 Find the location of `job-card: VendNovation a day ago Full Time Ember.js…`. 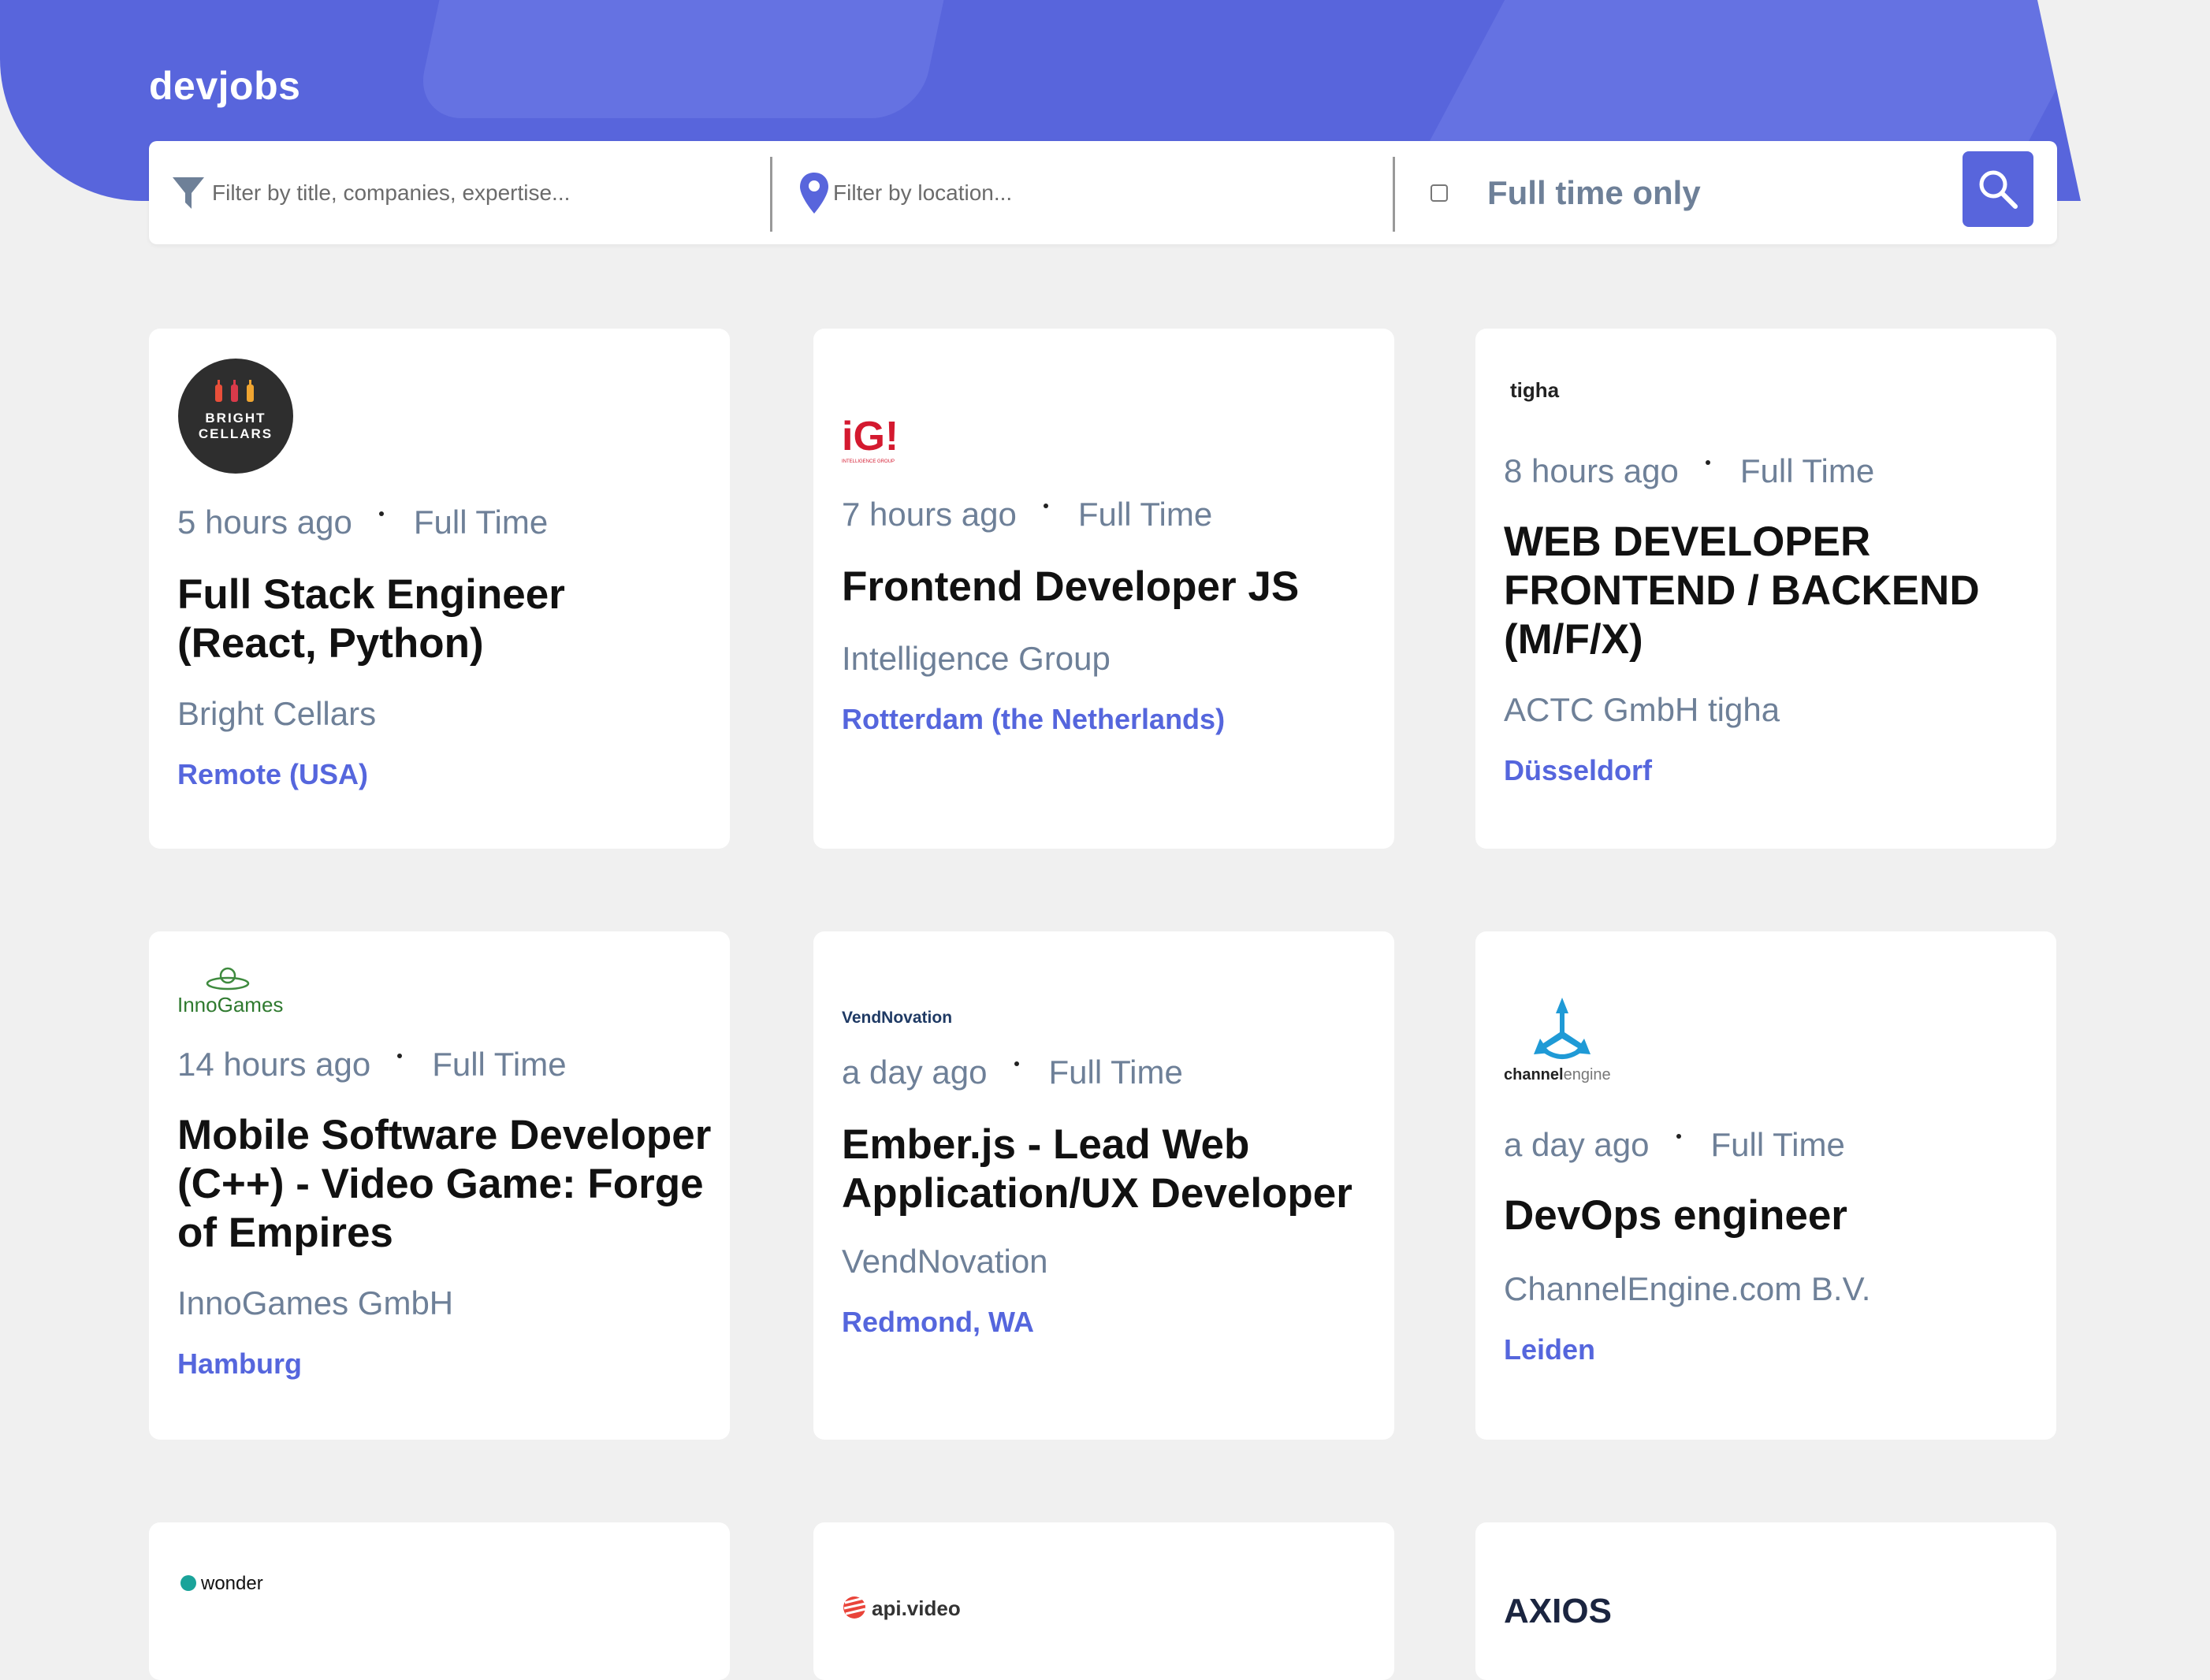

job-card: VendNovation a day ago Full Time Ember.js… is located at coordinates (1103, 1185).